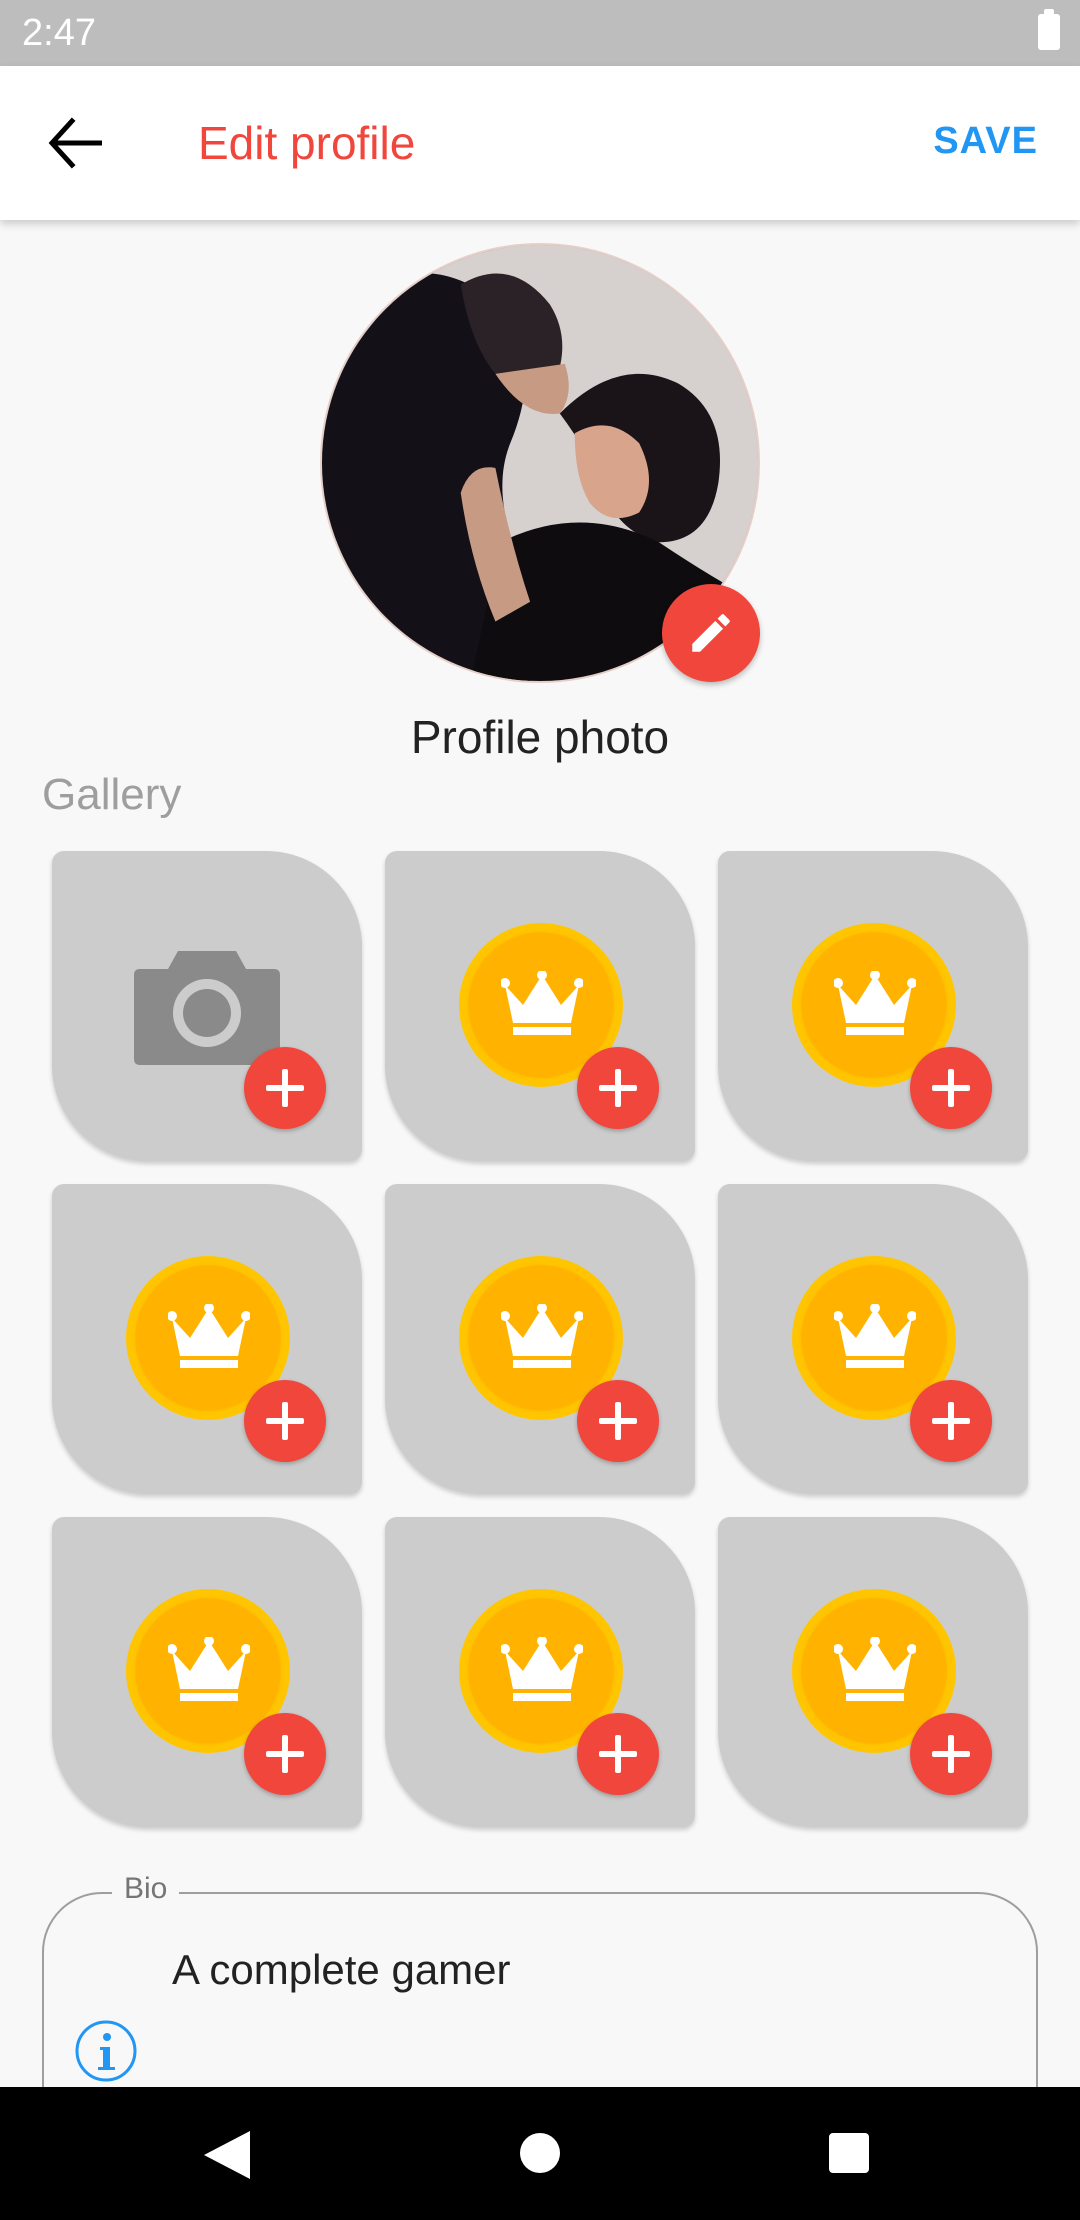  What do you see at coordinates (112, 794) in the screenshot?
I see `gallery-label: Gallery` at bounding box center [112, 794].